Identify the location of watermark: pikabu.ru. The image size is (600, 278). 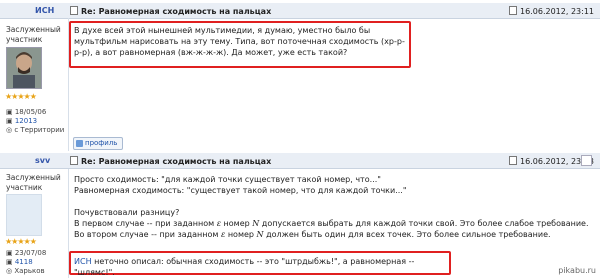
(577, 270).